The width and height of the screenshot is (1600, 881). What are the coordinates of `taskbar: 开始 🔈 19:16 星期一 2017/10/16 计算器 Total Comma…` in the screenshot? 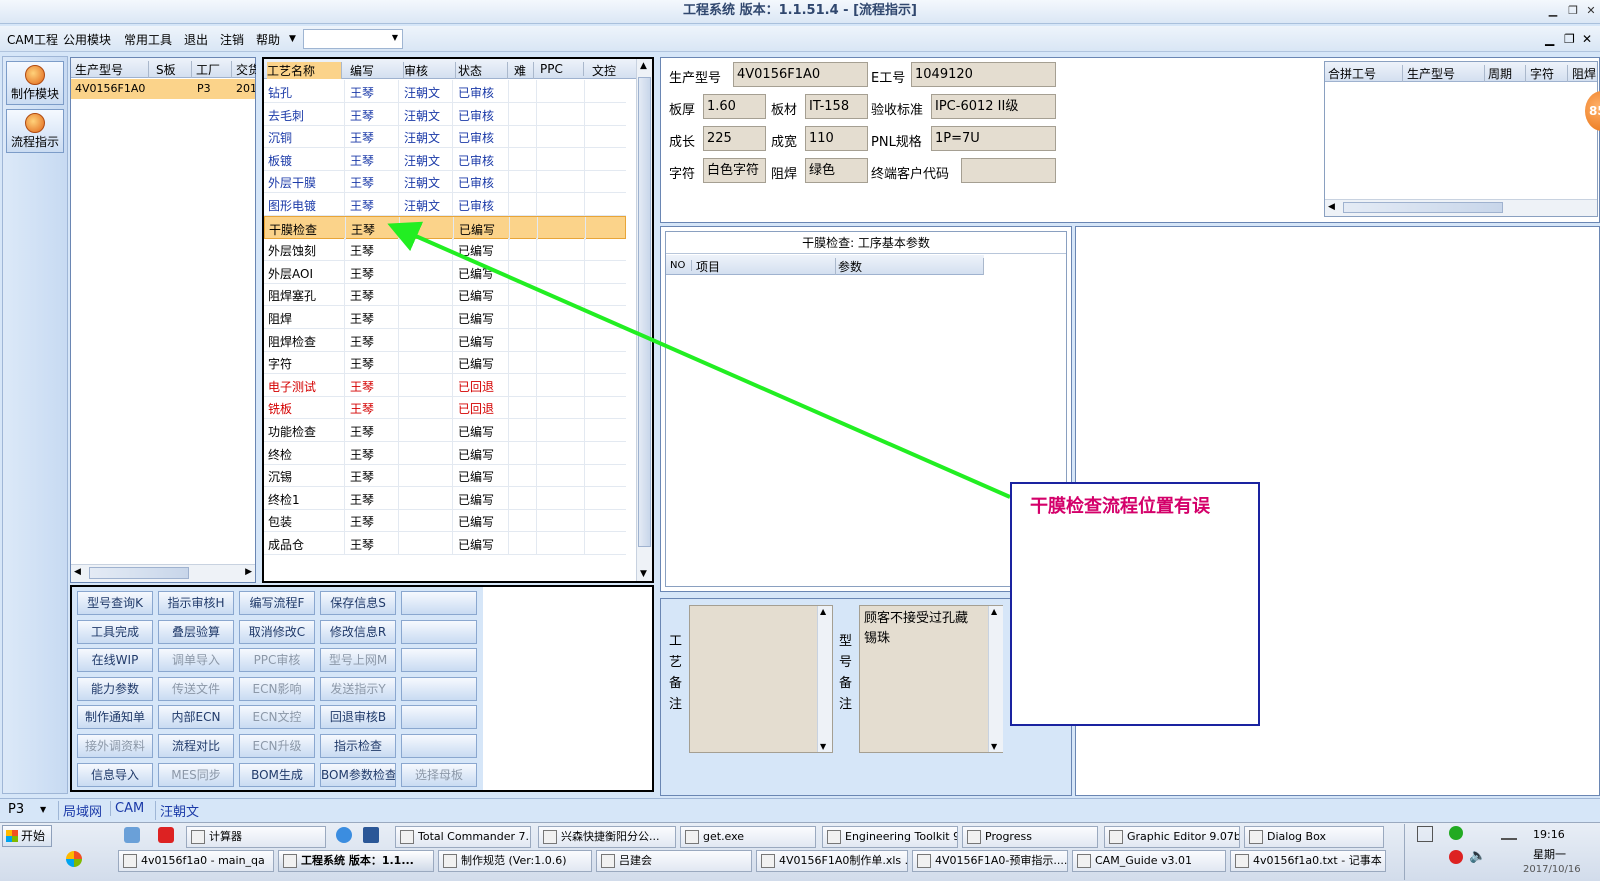 It's located at (800, 851).